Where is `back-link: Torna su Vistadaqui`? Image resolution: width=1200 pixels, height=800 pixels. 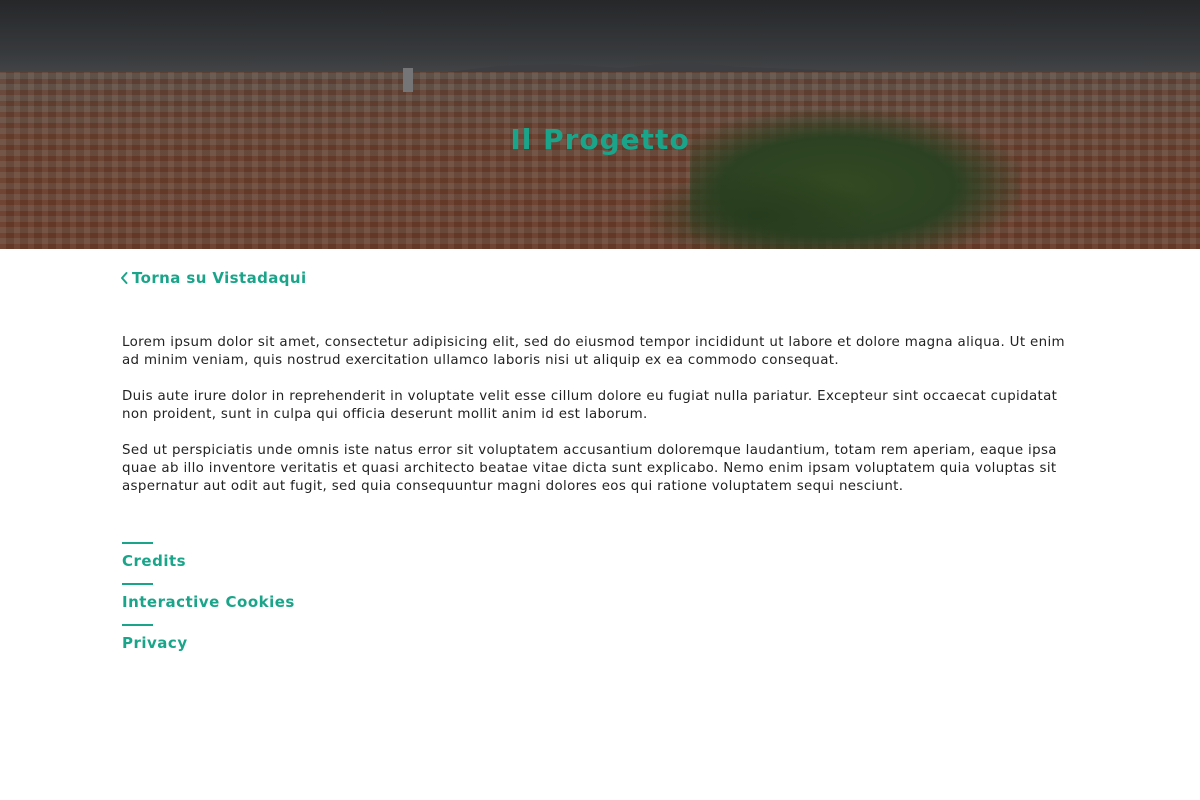
back-link: Torna su Vistadaqui is located at coordinates (213, 278).